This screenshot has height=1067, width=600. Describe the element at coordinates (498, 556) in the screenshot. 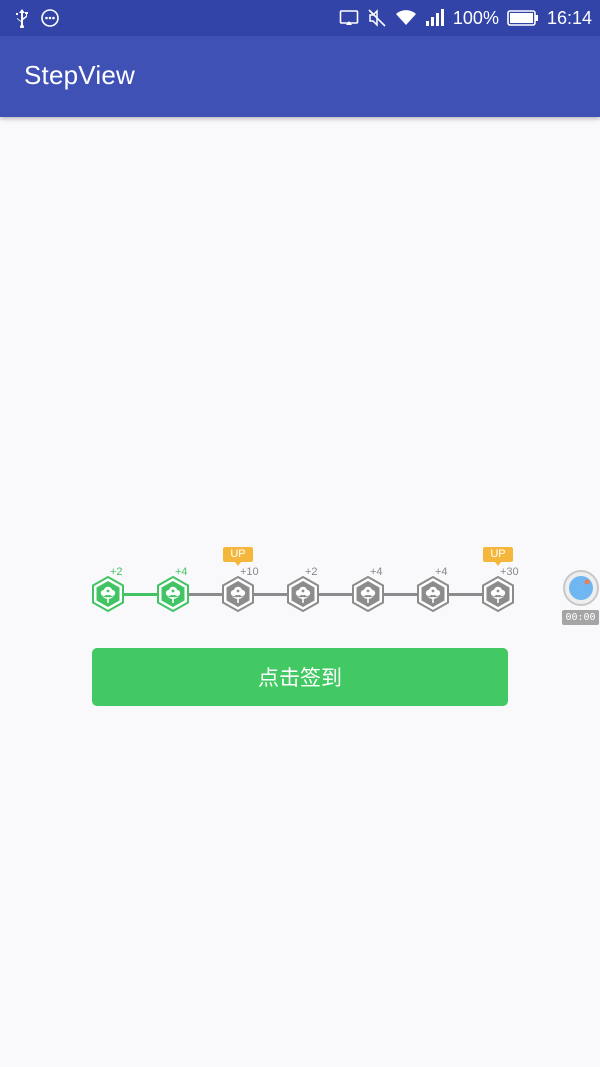

I see `step-7-up-badge: UP` at that location.